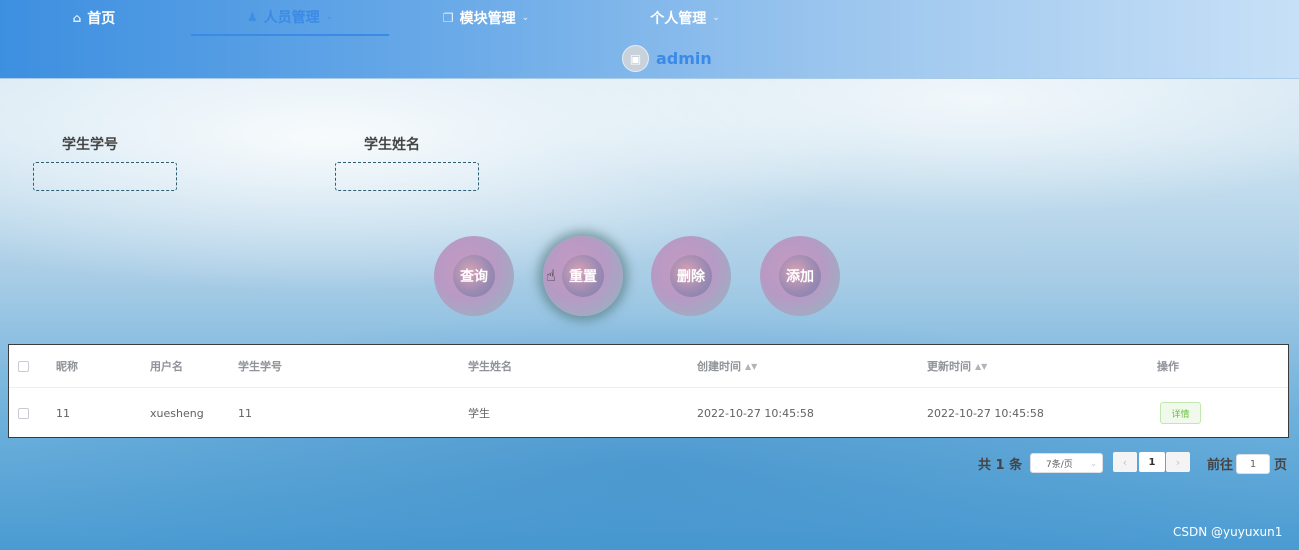 This screenshot has height=550, width=1299. Describe the element at coordinates (407, 176) in the screenshot. I see `student-name-input` at that location.